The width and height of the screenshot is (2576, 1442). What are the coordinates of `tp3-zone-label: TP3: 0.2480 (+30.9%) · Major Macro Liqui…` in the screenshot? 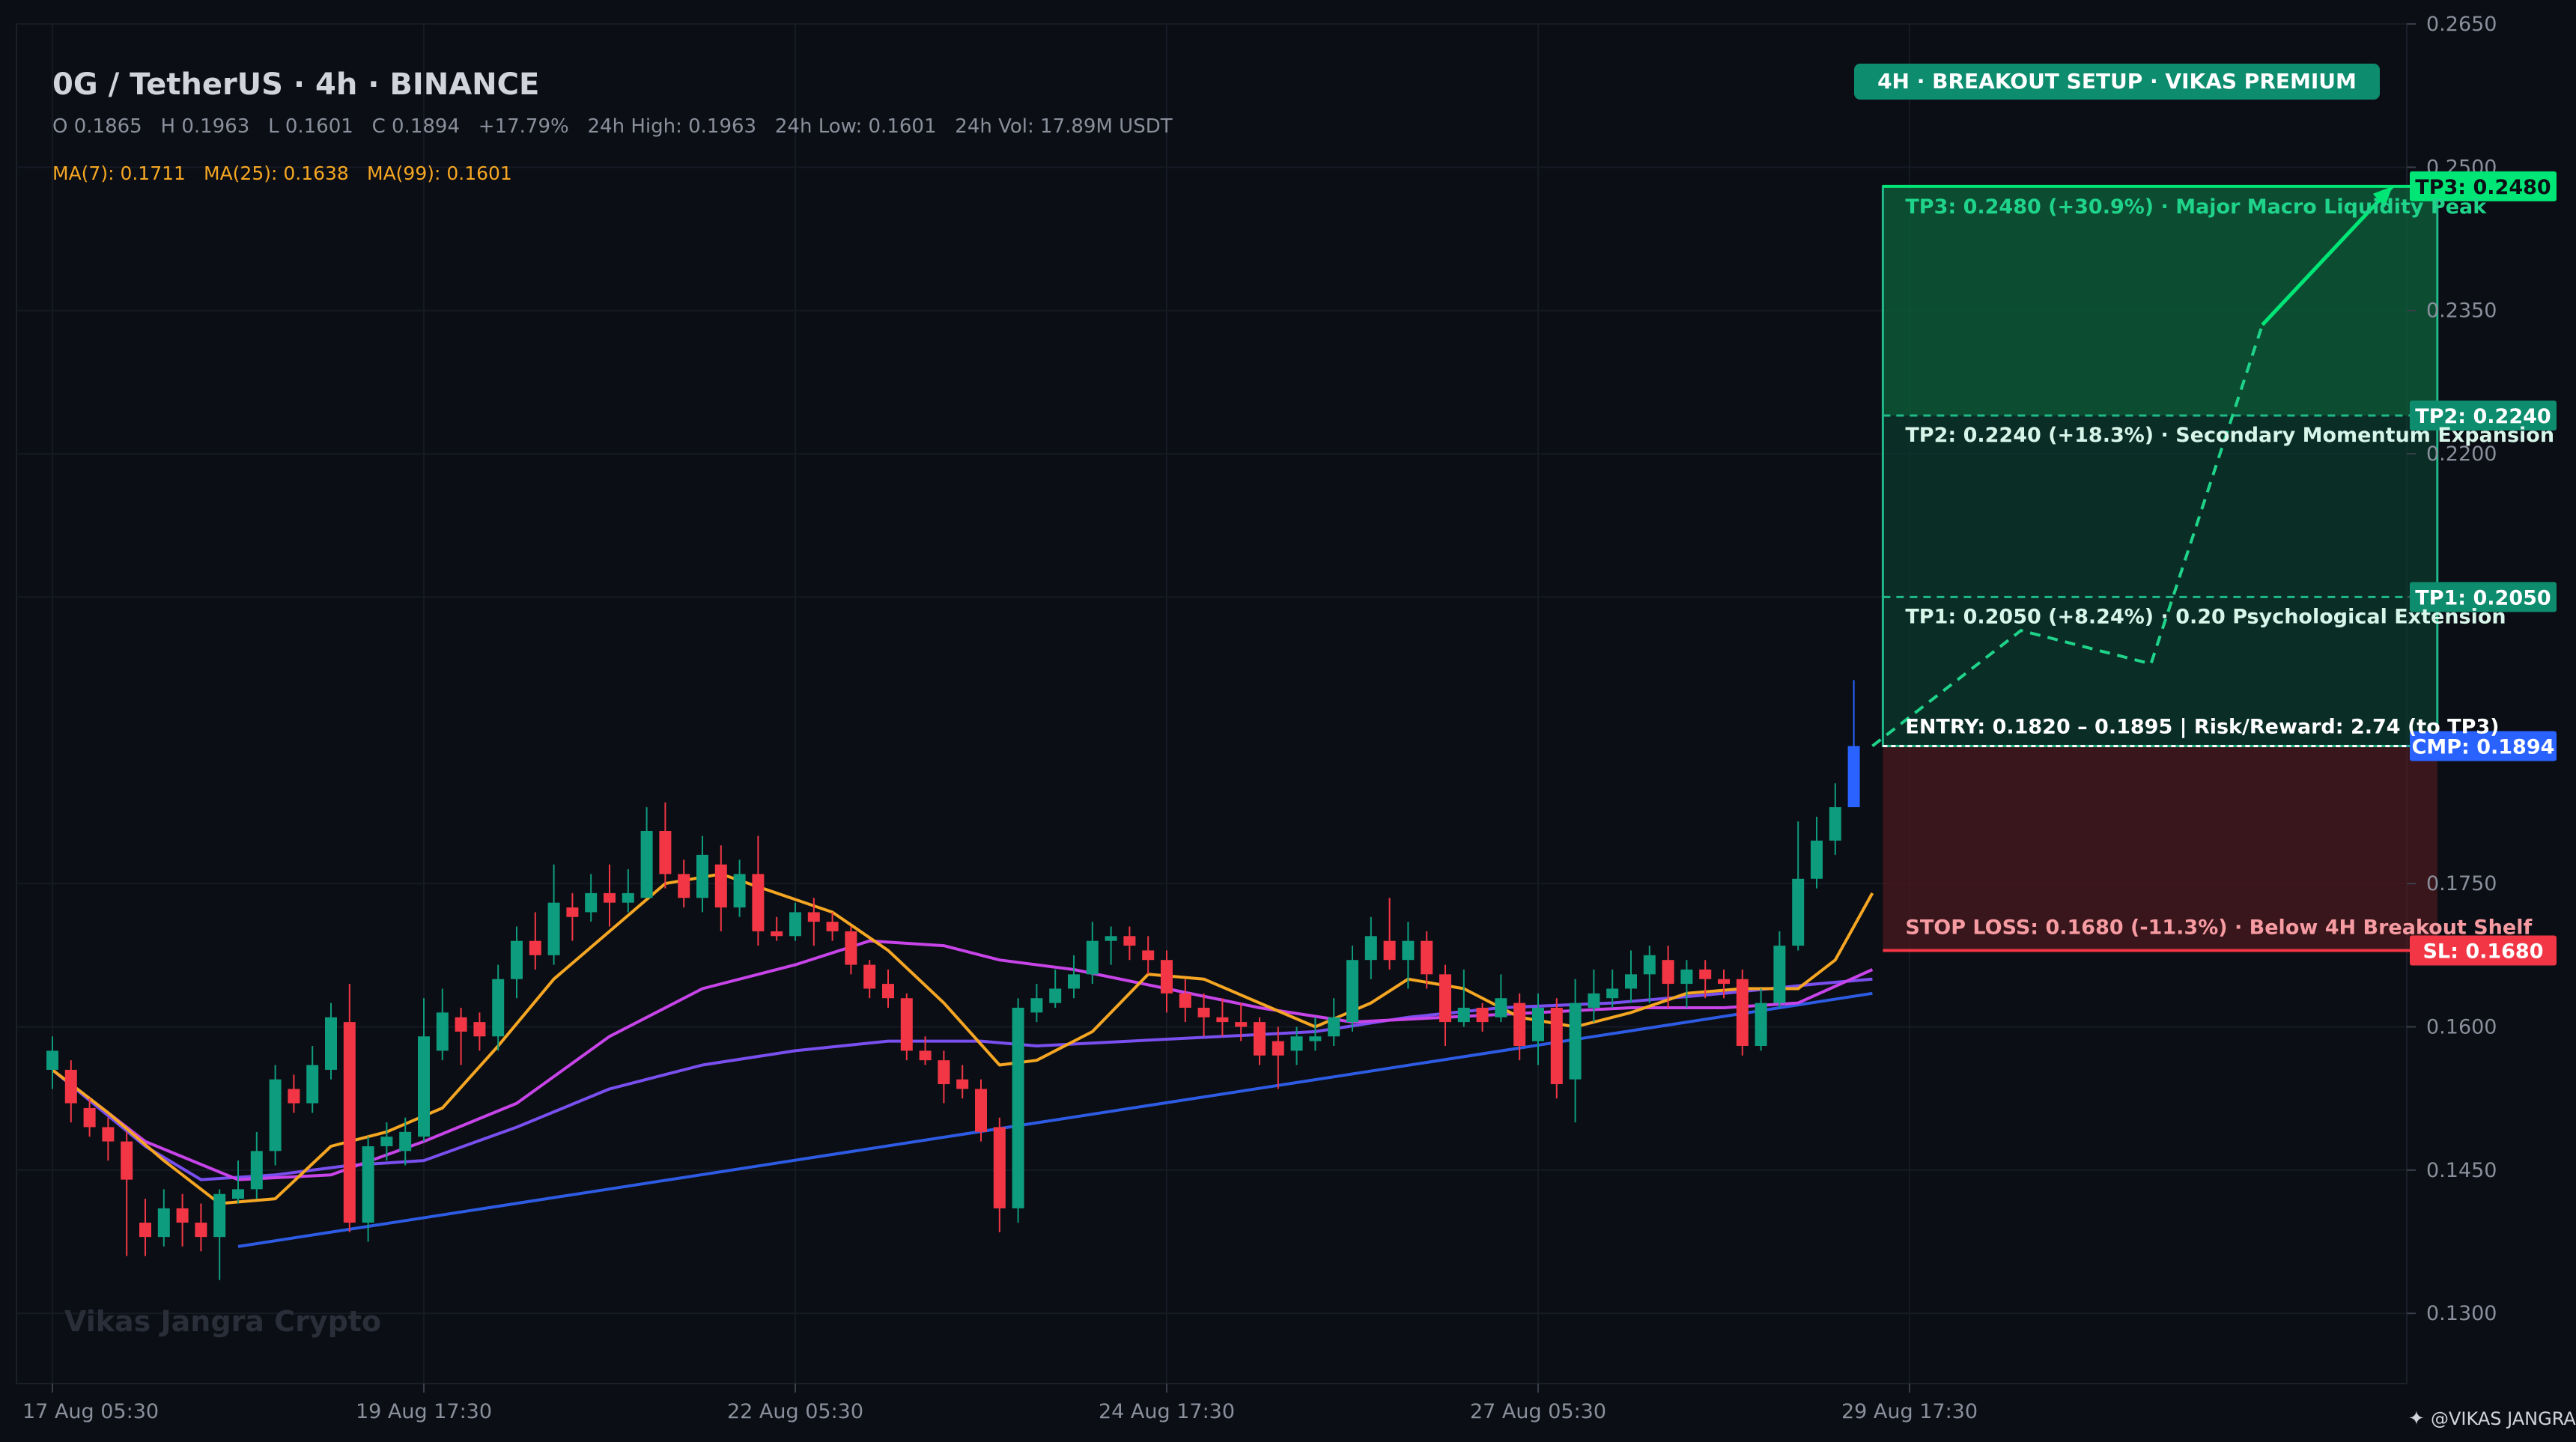 It's located at (2196, 207).